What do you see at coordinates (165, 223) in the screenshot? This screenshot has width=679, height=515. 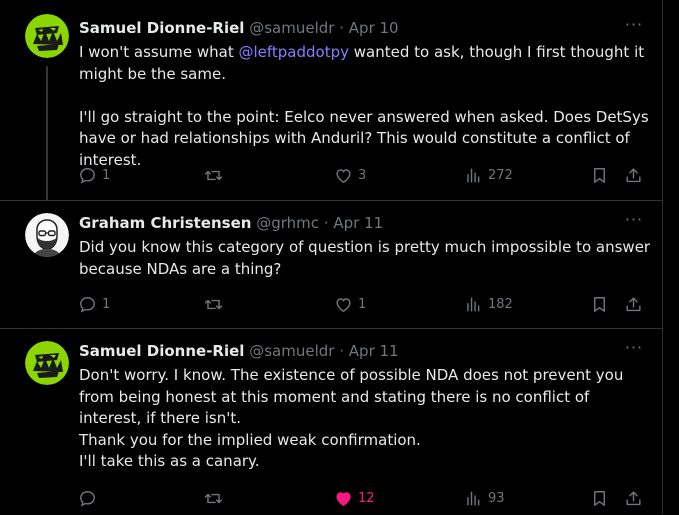 I see `author-name: Graham Christensen` at bounding box center [165, 223].